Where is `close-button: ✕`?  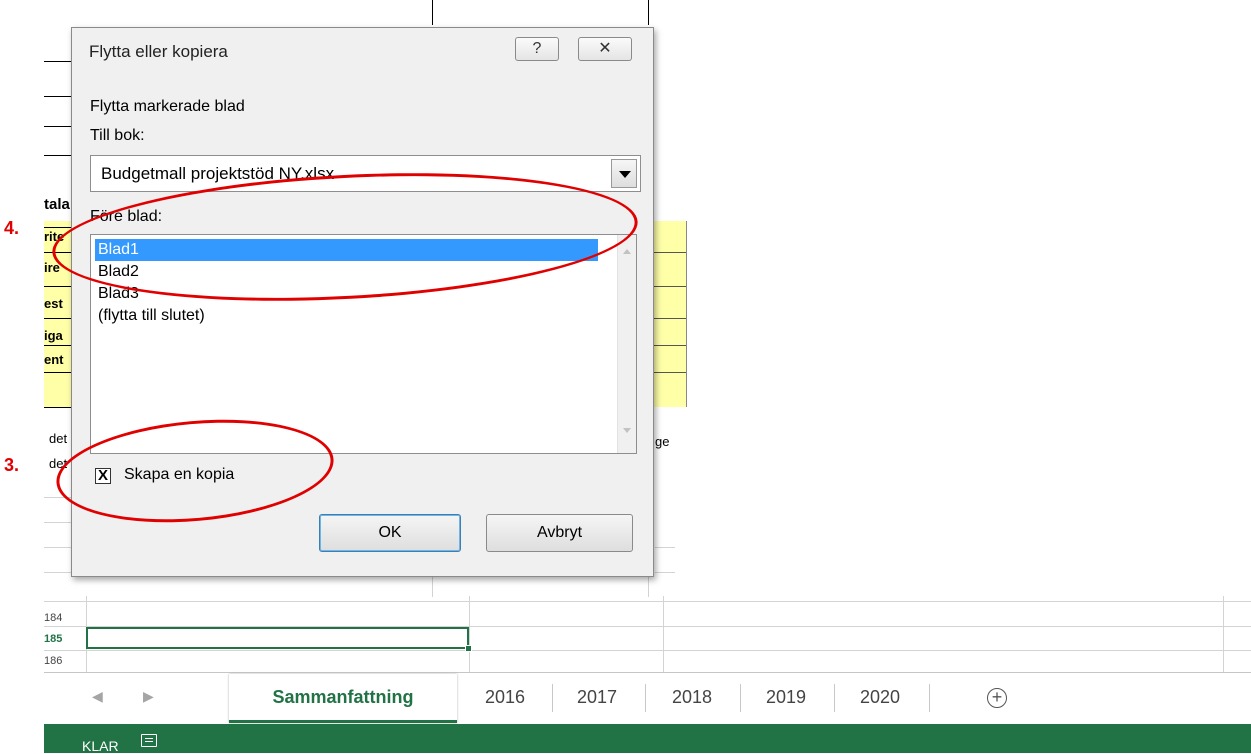 close-button: ✕ is located at coordinates (605, 49).